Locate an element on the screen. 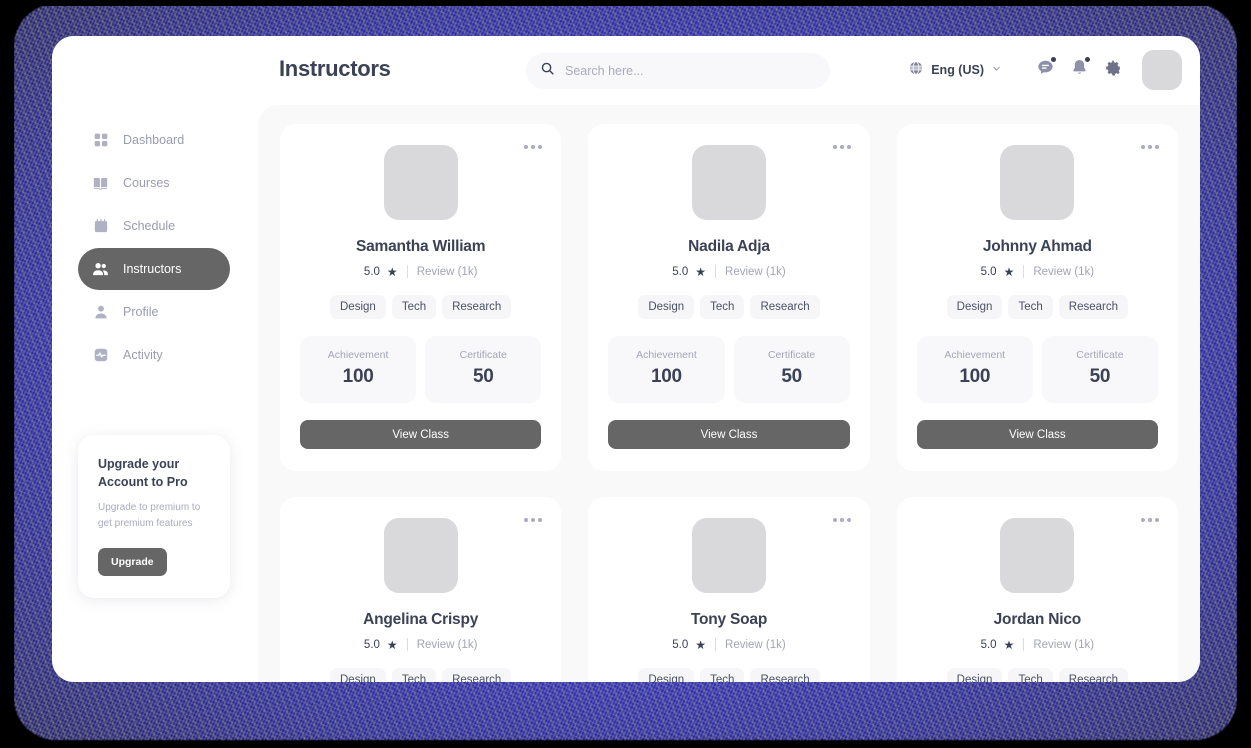 The image size is (1251, 748). avatar is located at coordinates (1162, 70).